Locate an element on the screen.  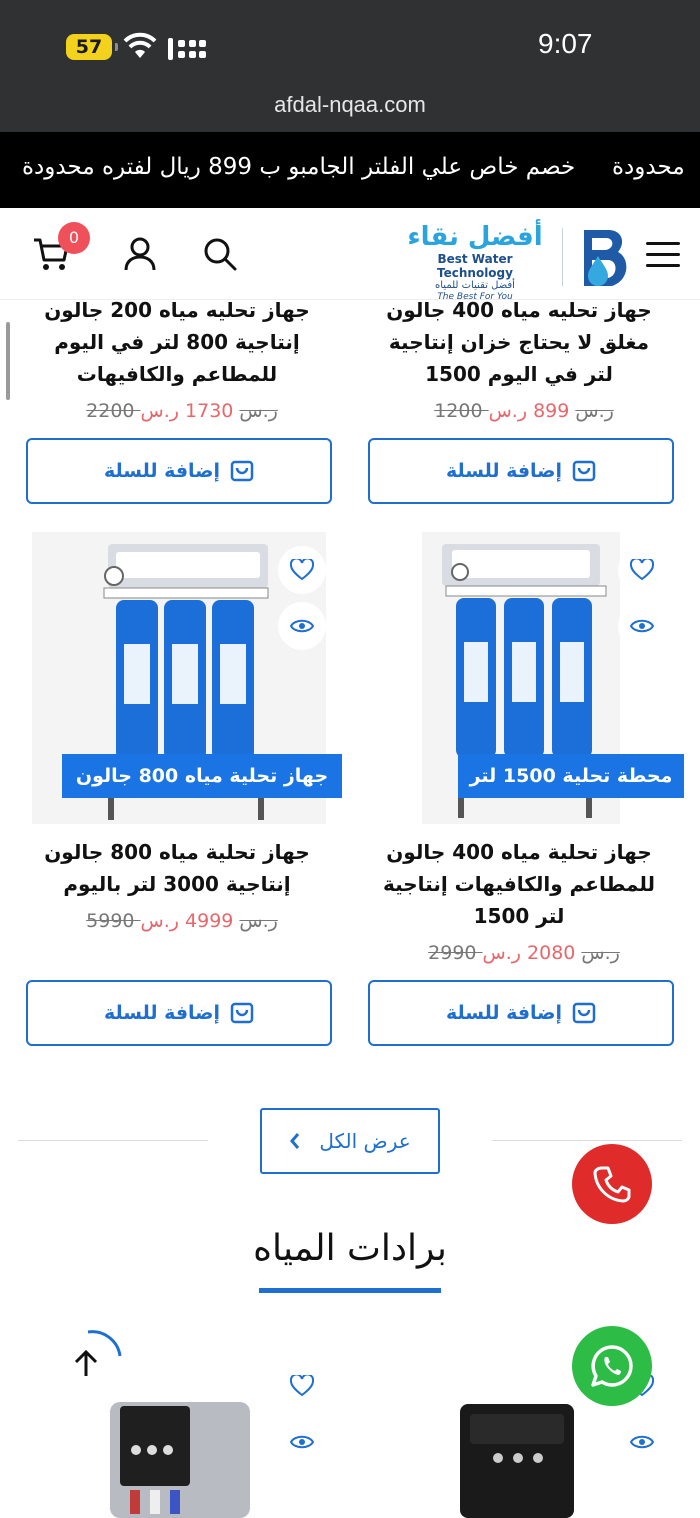
logo-arabic: أفضل نقاء is located at coordinates (475, 237).